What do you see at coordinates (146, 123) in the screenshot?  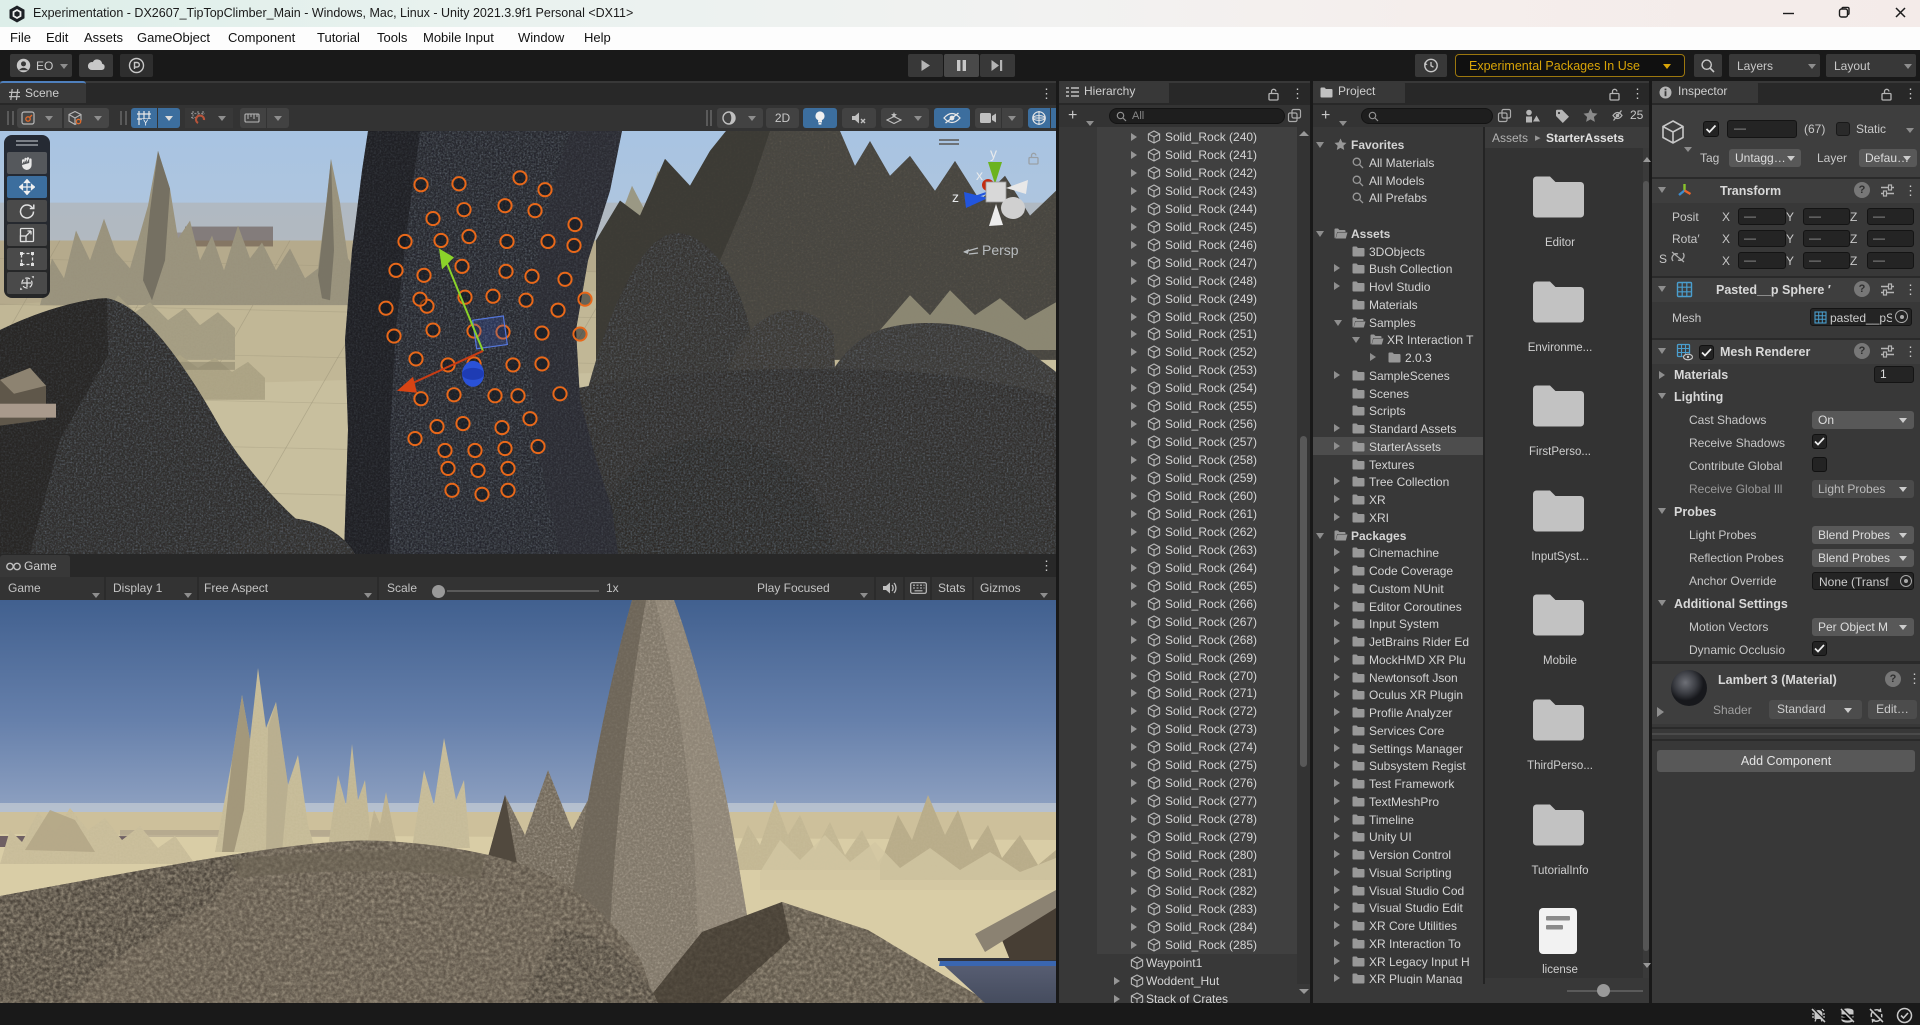 I see `svg-text: Y` at bounding box center [146, 123].